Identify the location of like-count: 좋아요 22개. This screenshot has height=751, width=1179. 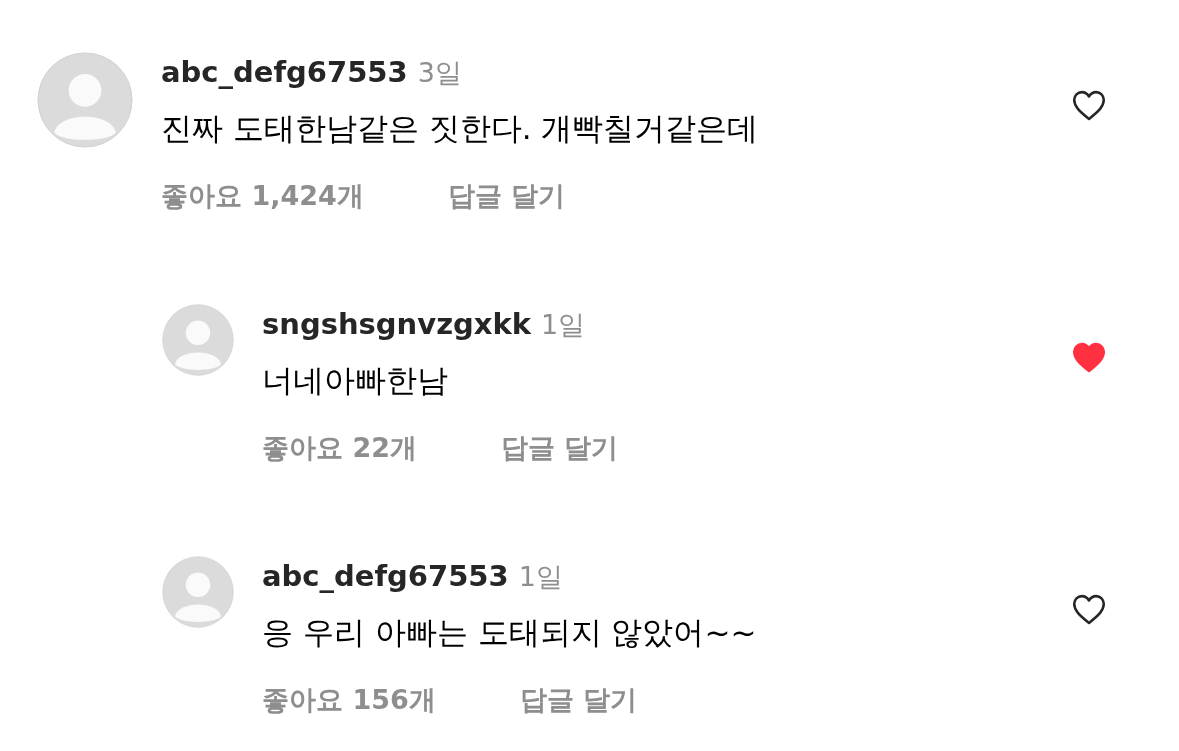
(339, 448).